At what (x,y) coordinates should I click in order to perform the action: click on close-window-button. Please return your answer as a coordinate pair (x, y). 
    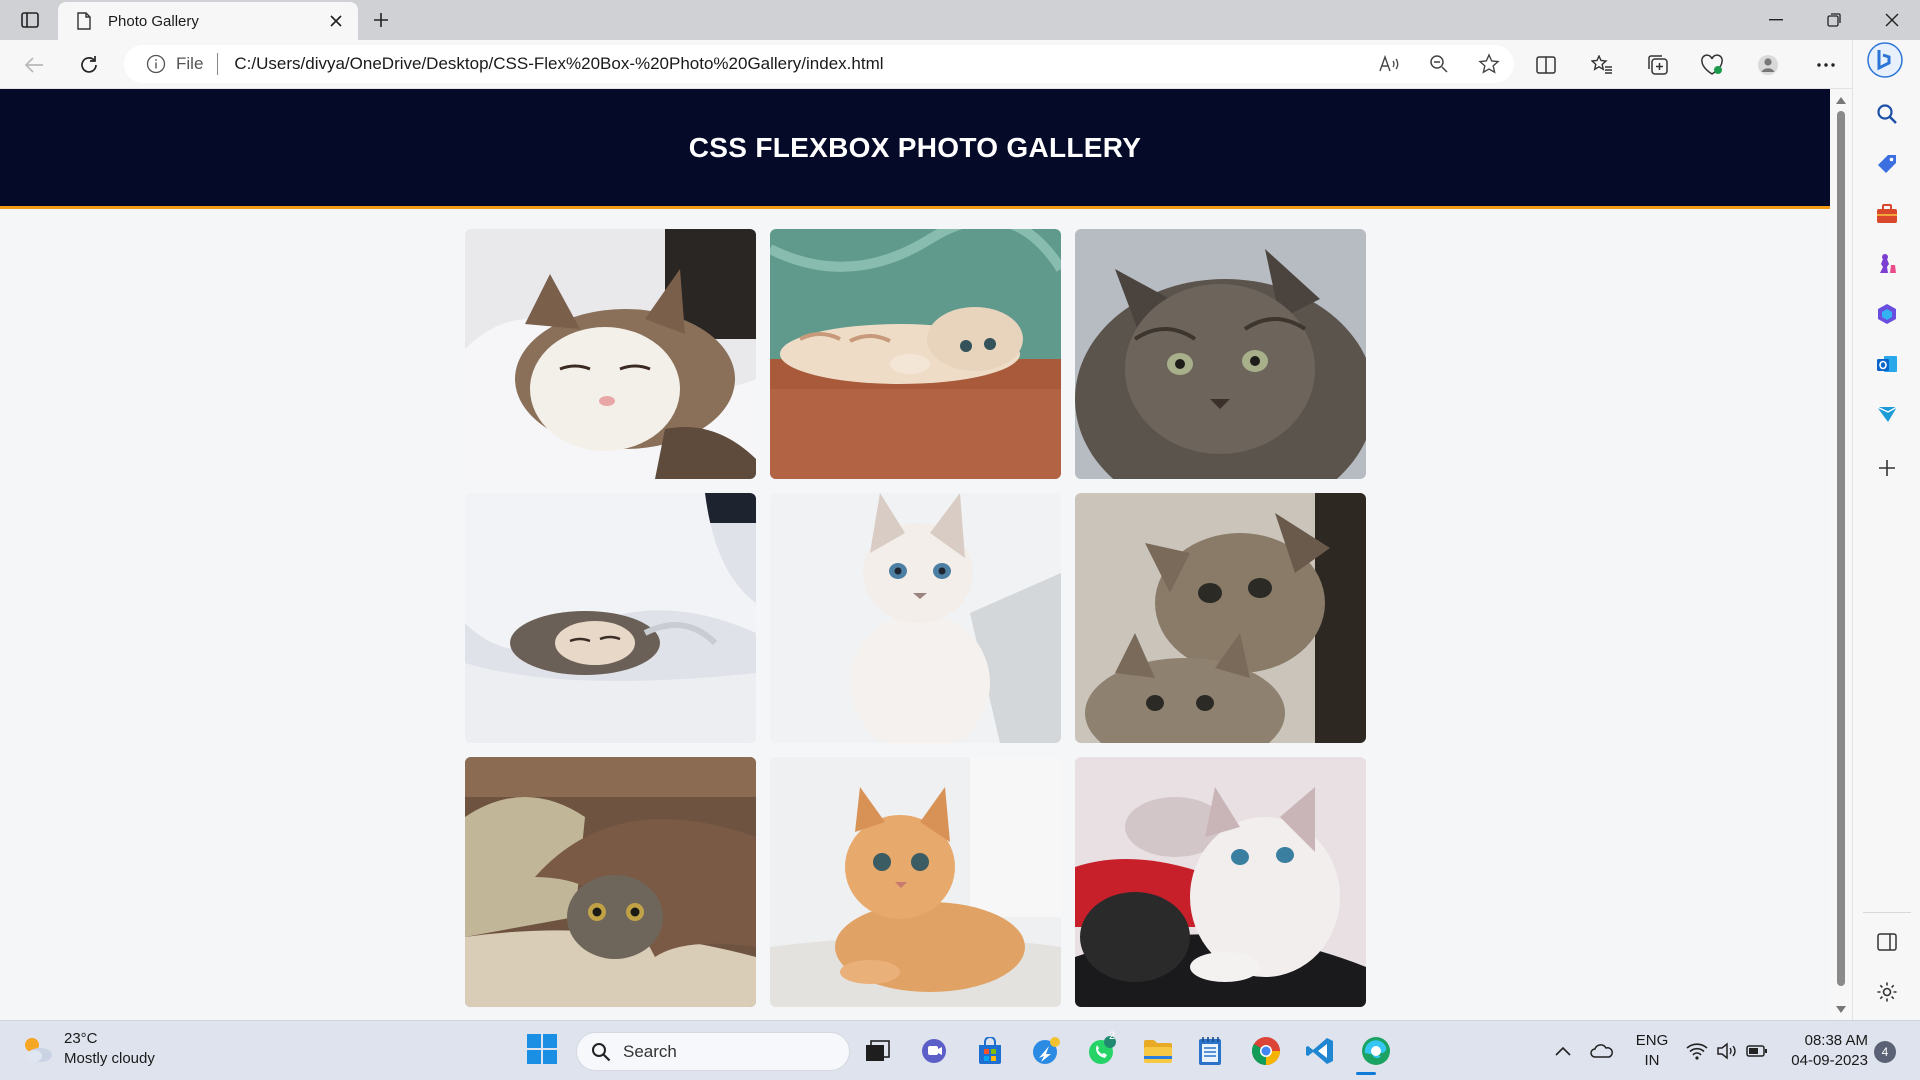
    Looking at the image, I should click on (1892, 20).